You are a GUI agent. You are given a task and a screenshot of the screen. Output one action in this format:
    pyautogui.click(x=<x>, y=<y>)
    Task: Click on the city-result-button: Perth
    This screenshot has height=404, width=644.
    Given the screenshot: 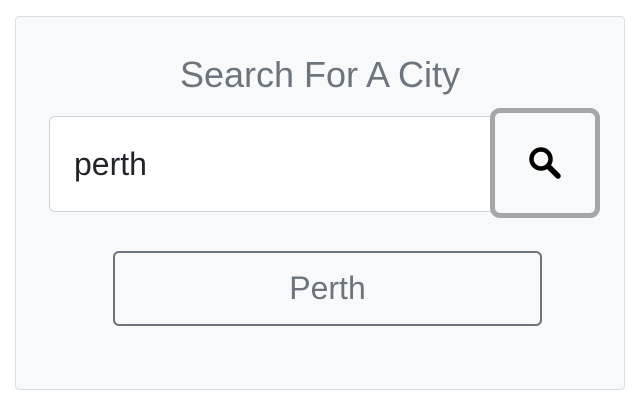 What is the action you would take?
    pyautogui.click(x=327, y=288)
    